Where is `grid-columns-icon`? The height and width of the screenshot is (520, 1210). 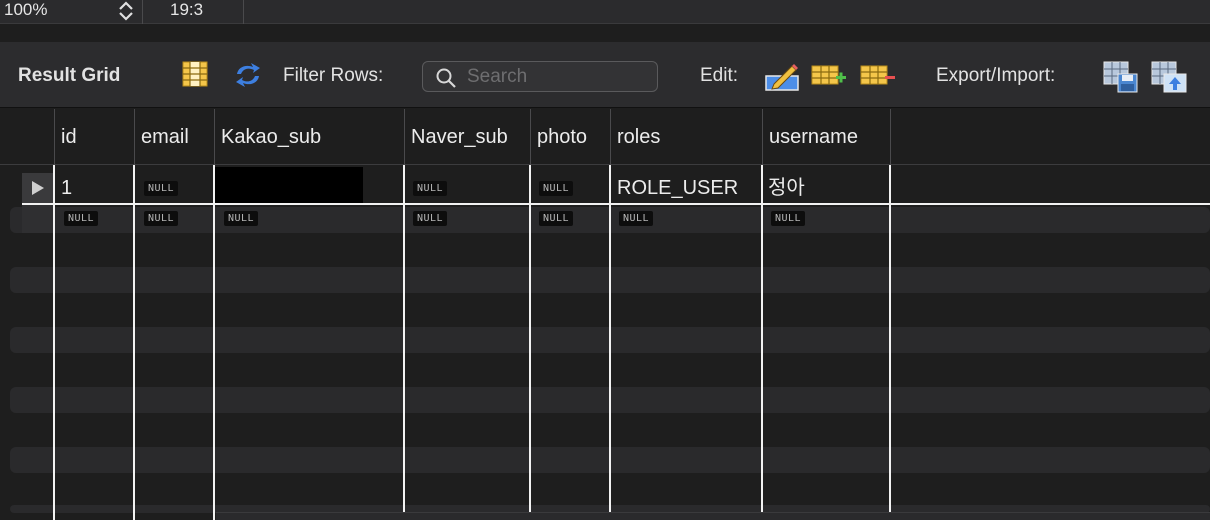 grid-columns-icon is located at coordinates (196, 75).